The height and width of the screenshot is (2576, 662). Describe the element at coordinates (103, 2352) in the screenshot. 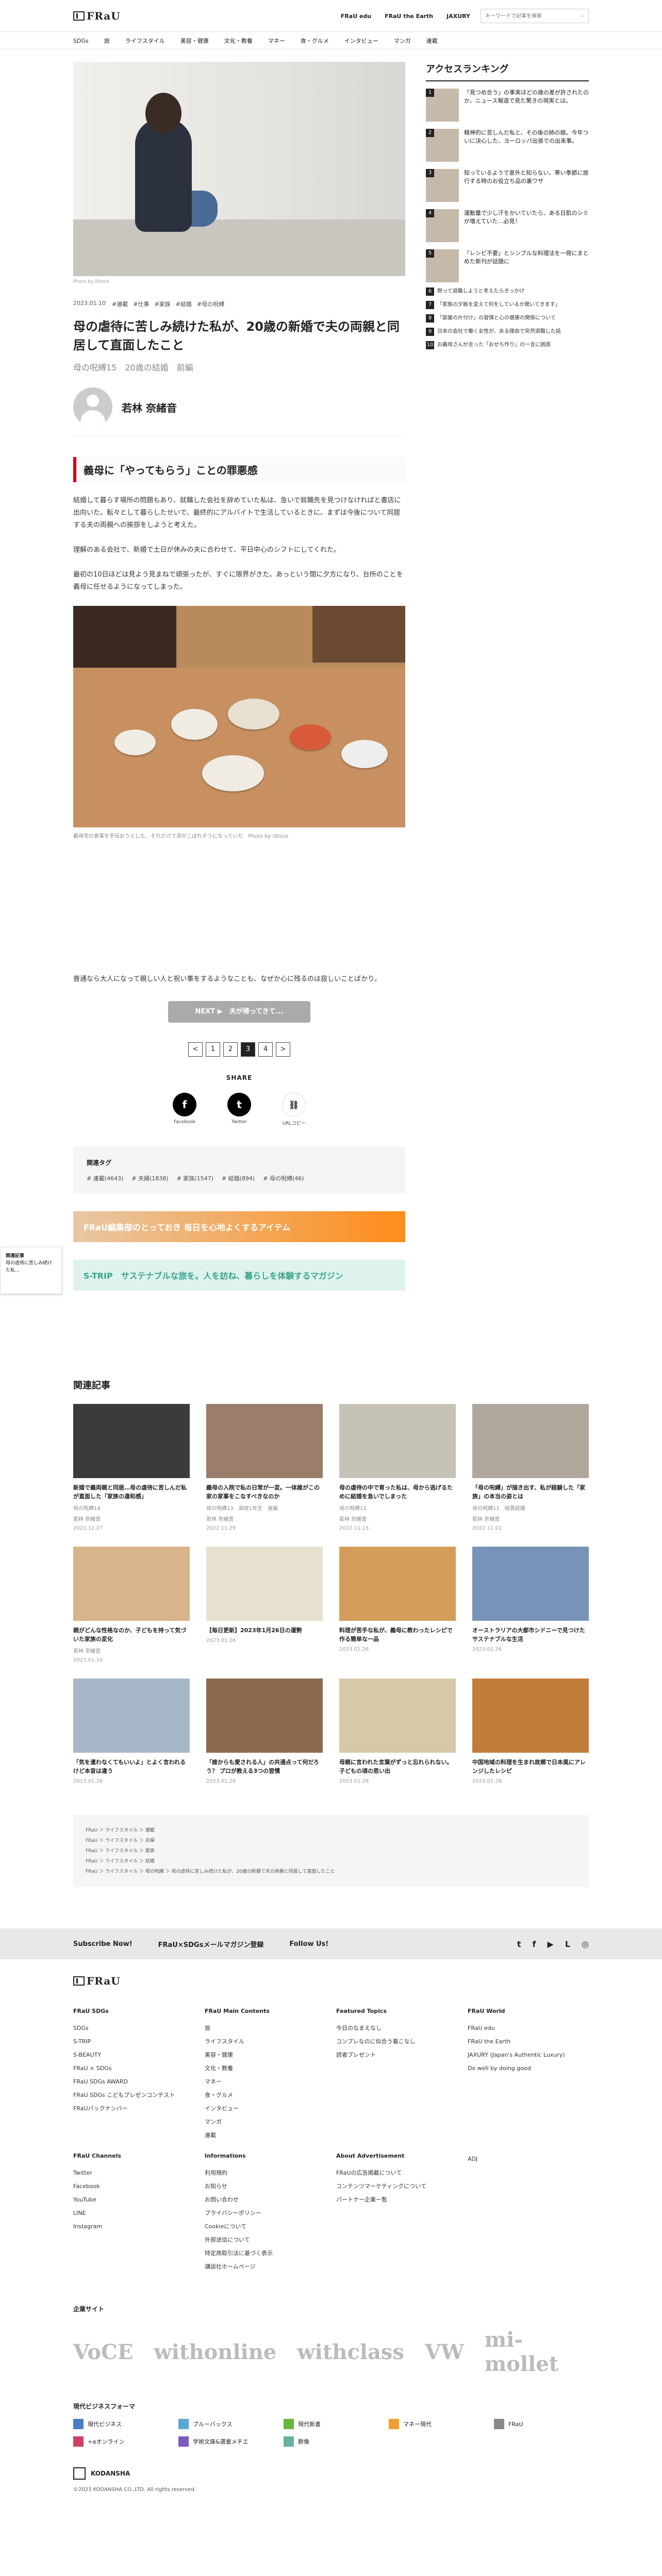

I see `site-logo: VoCE` at that location.